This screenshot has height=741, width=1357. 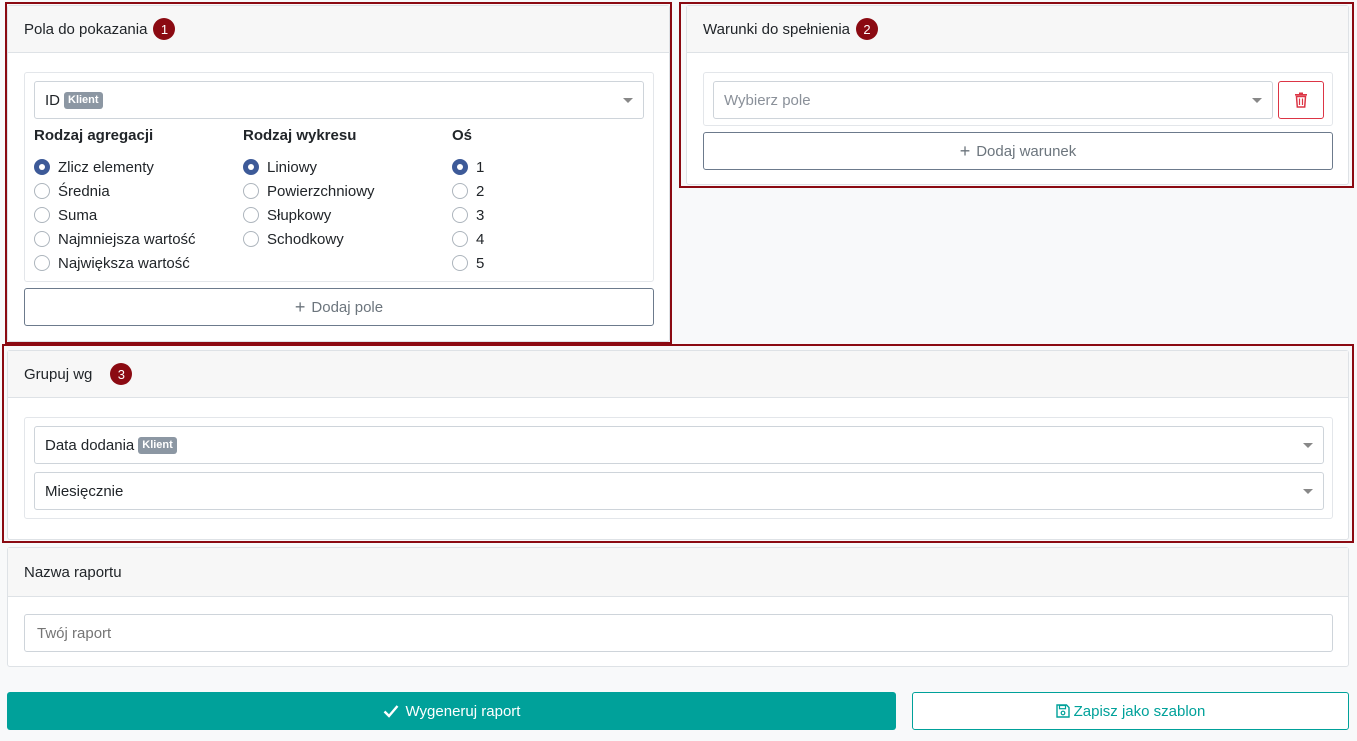 What do you see at coordinates (86, 29) in the screenshot?
I see `fields-panel-title: Pola do pokazania` at bounding box center [86, 29].